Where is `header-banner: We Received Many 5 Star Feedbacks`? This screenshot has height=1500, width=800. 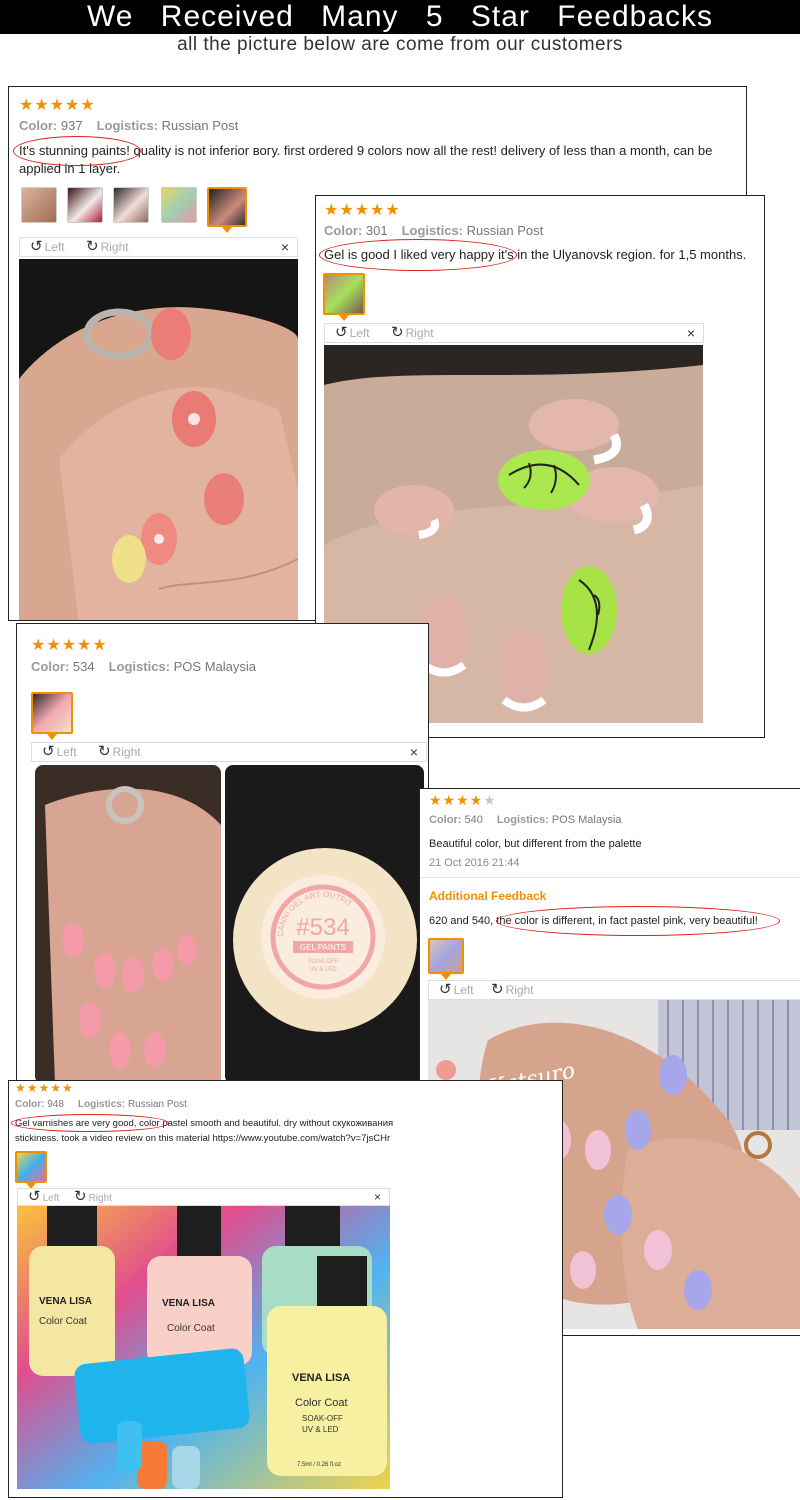
header-banner: We Received Many 5 Star Feedbacks is located at coordinates (400, 17).